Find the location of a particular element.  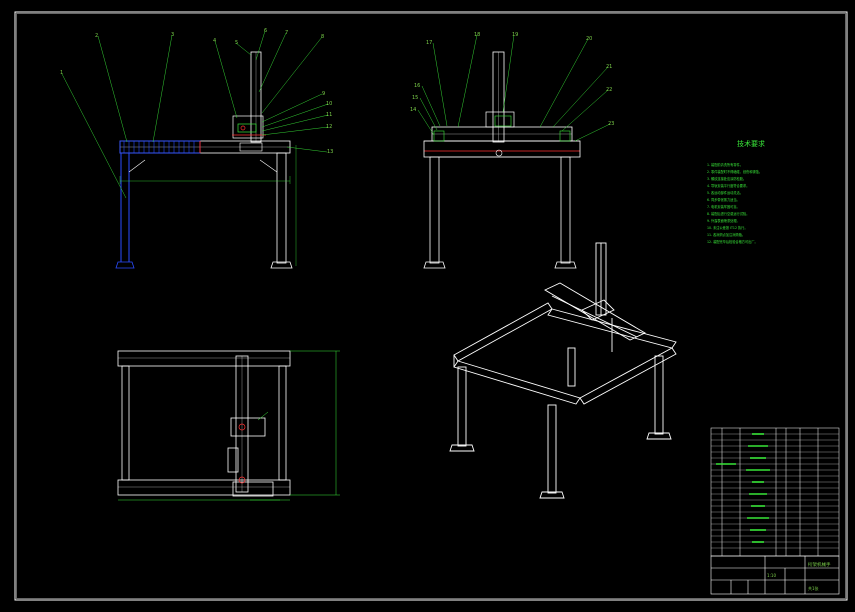

callout-14: 14 is located at coordinates (413, 110).